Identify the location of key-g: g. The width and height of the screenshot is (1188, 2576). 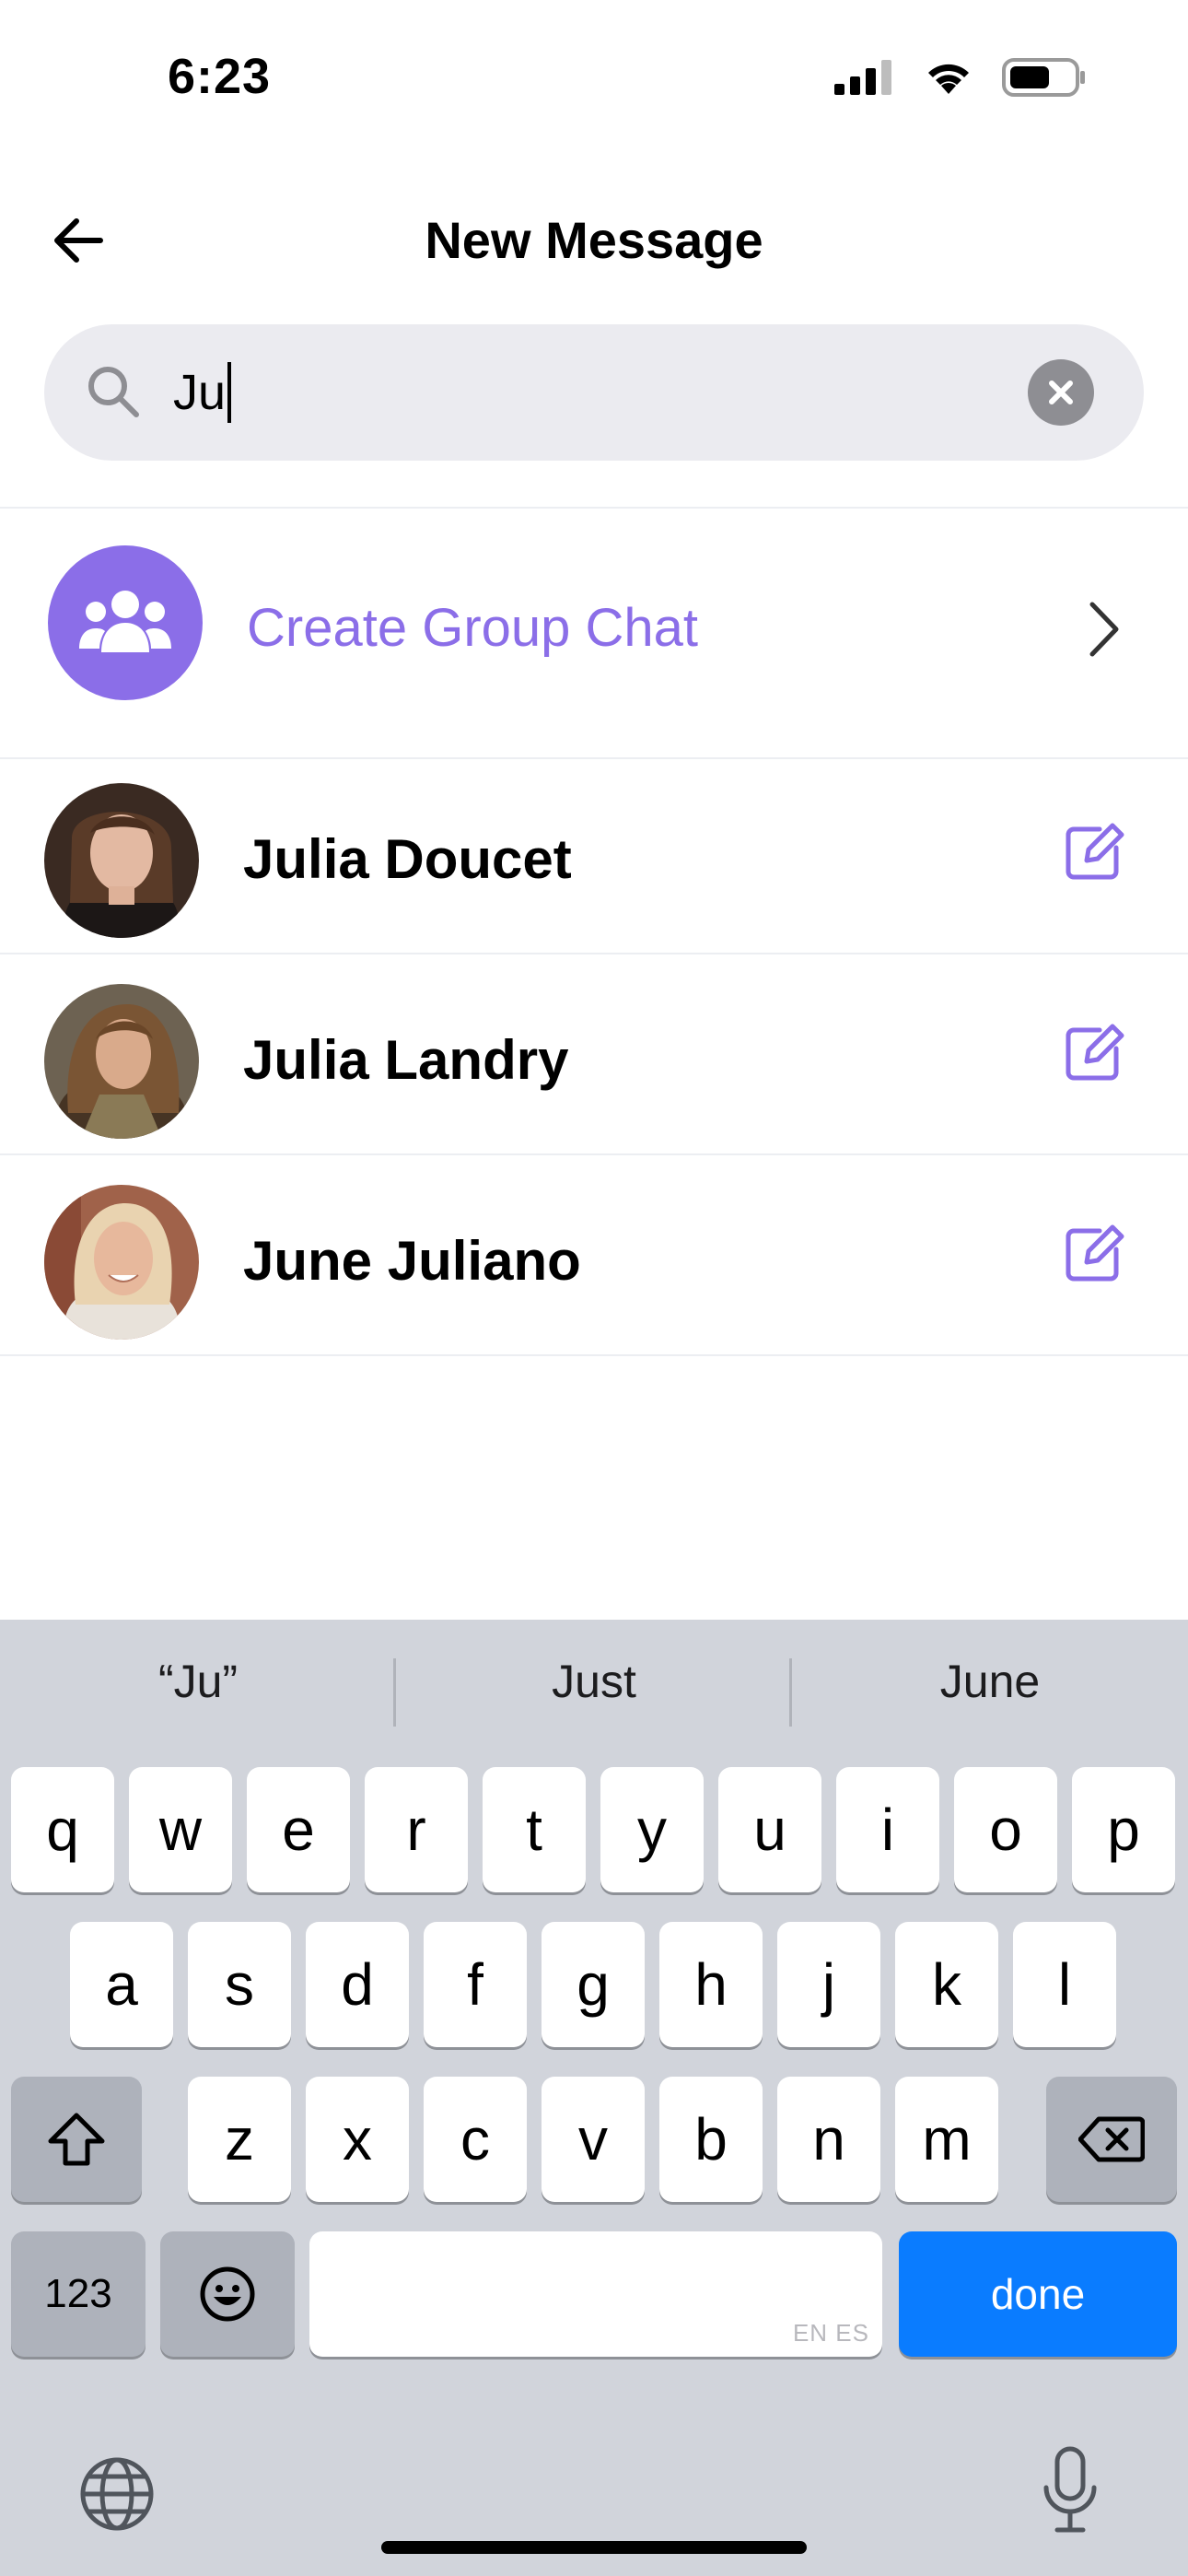
(593, 1985).